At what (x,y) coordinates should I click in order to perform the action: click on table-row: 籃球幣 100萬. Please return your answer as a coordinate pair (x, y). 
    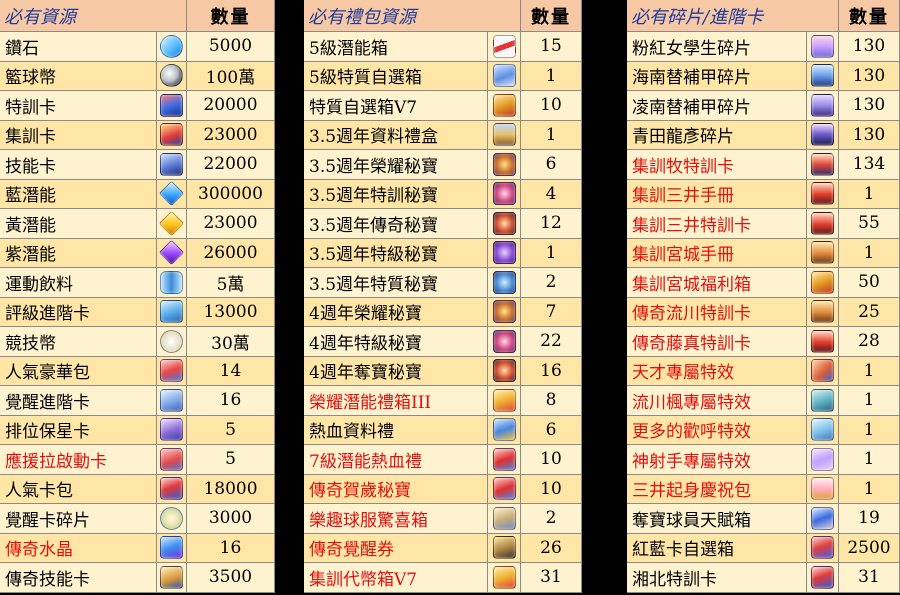
    Looking at the image, I should click on (137, 76).